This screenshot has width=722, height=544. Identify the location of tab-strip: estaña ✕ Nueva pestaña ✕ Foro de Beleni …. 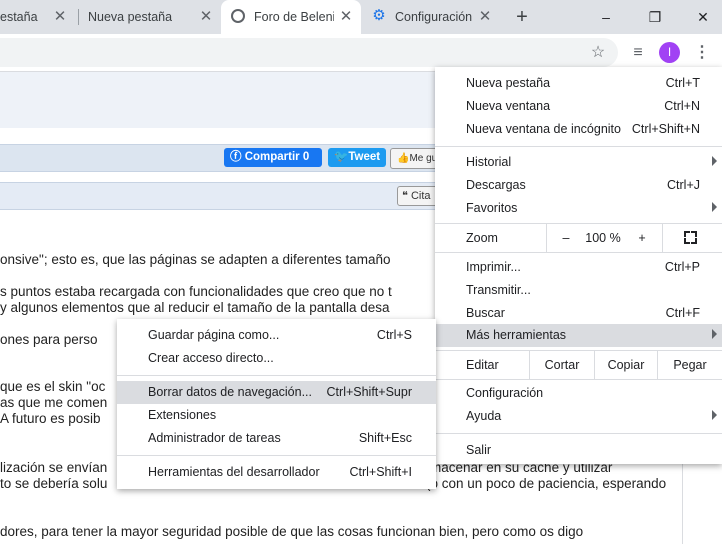
(361, 17).